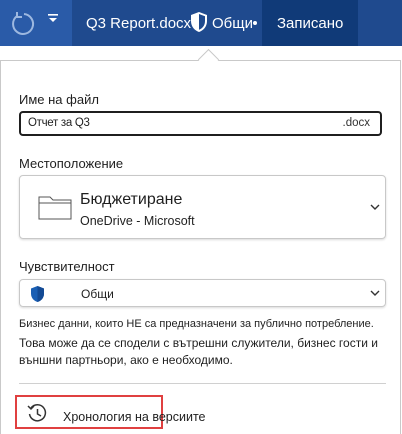  Describe the element at coordinates (53, 19) in the screenshot. I see `quick-access-arrow-icon` at that location.